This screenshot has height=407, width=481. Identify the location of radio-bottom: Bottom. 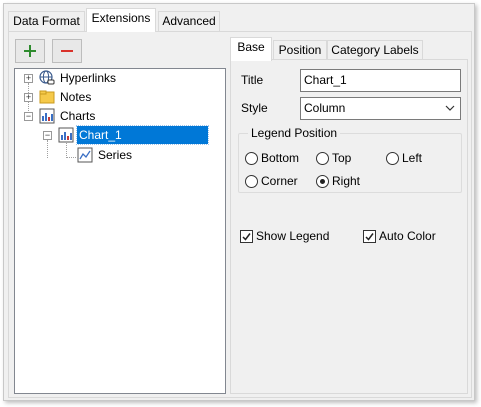
(272, 158).